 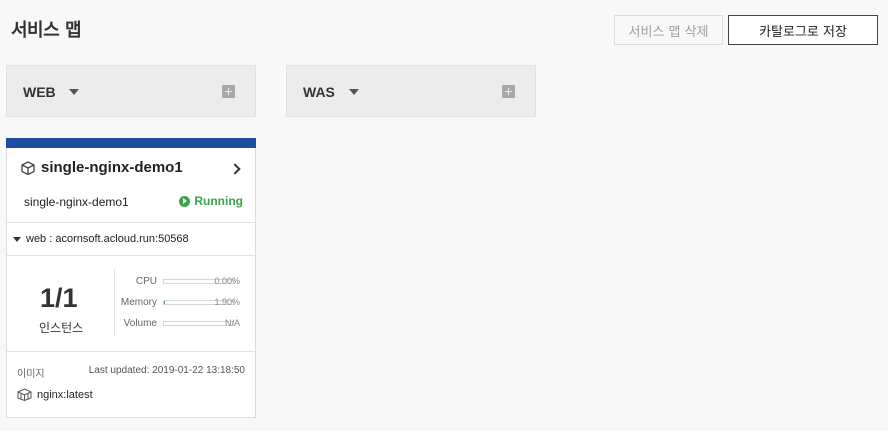 I want to click on status-badge: Running, so click(x=211, y=201).